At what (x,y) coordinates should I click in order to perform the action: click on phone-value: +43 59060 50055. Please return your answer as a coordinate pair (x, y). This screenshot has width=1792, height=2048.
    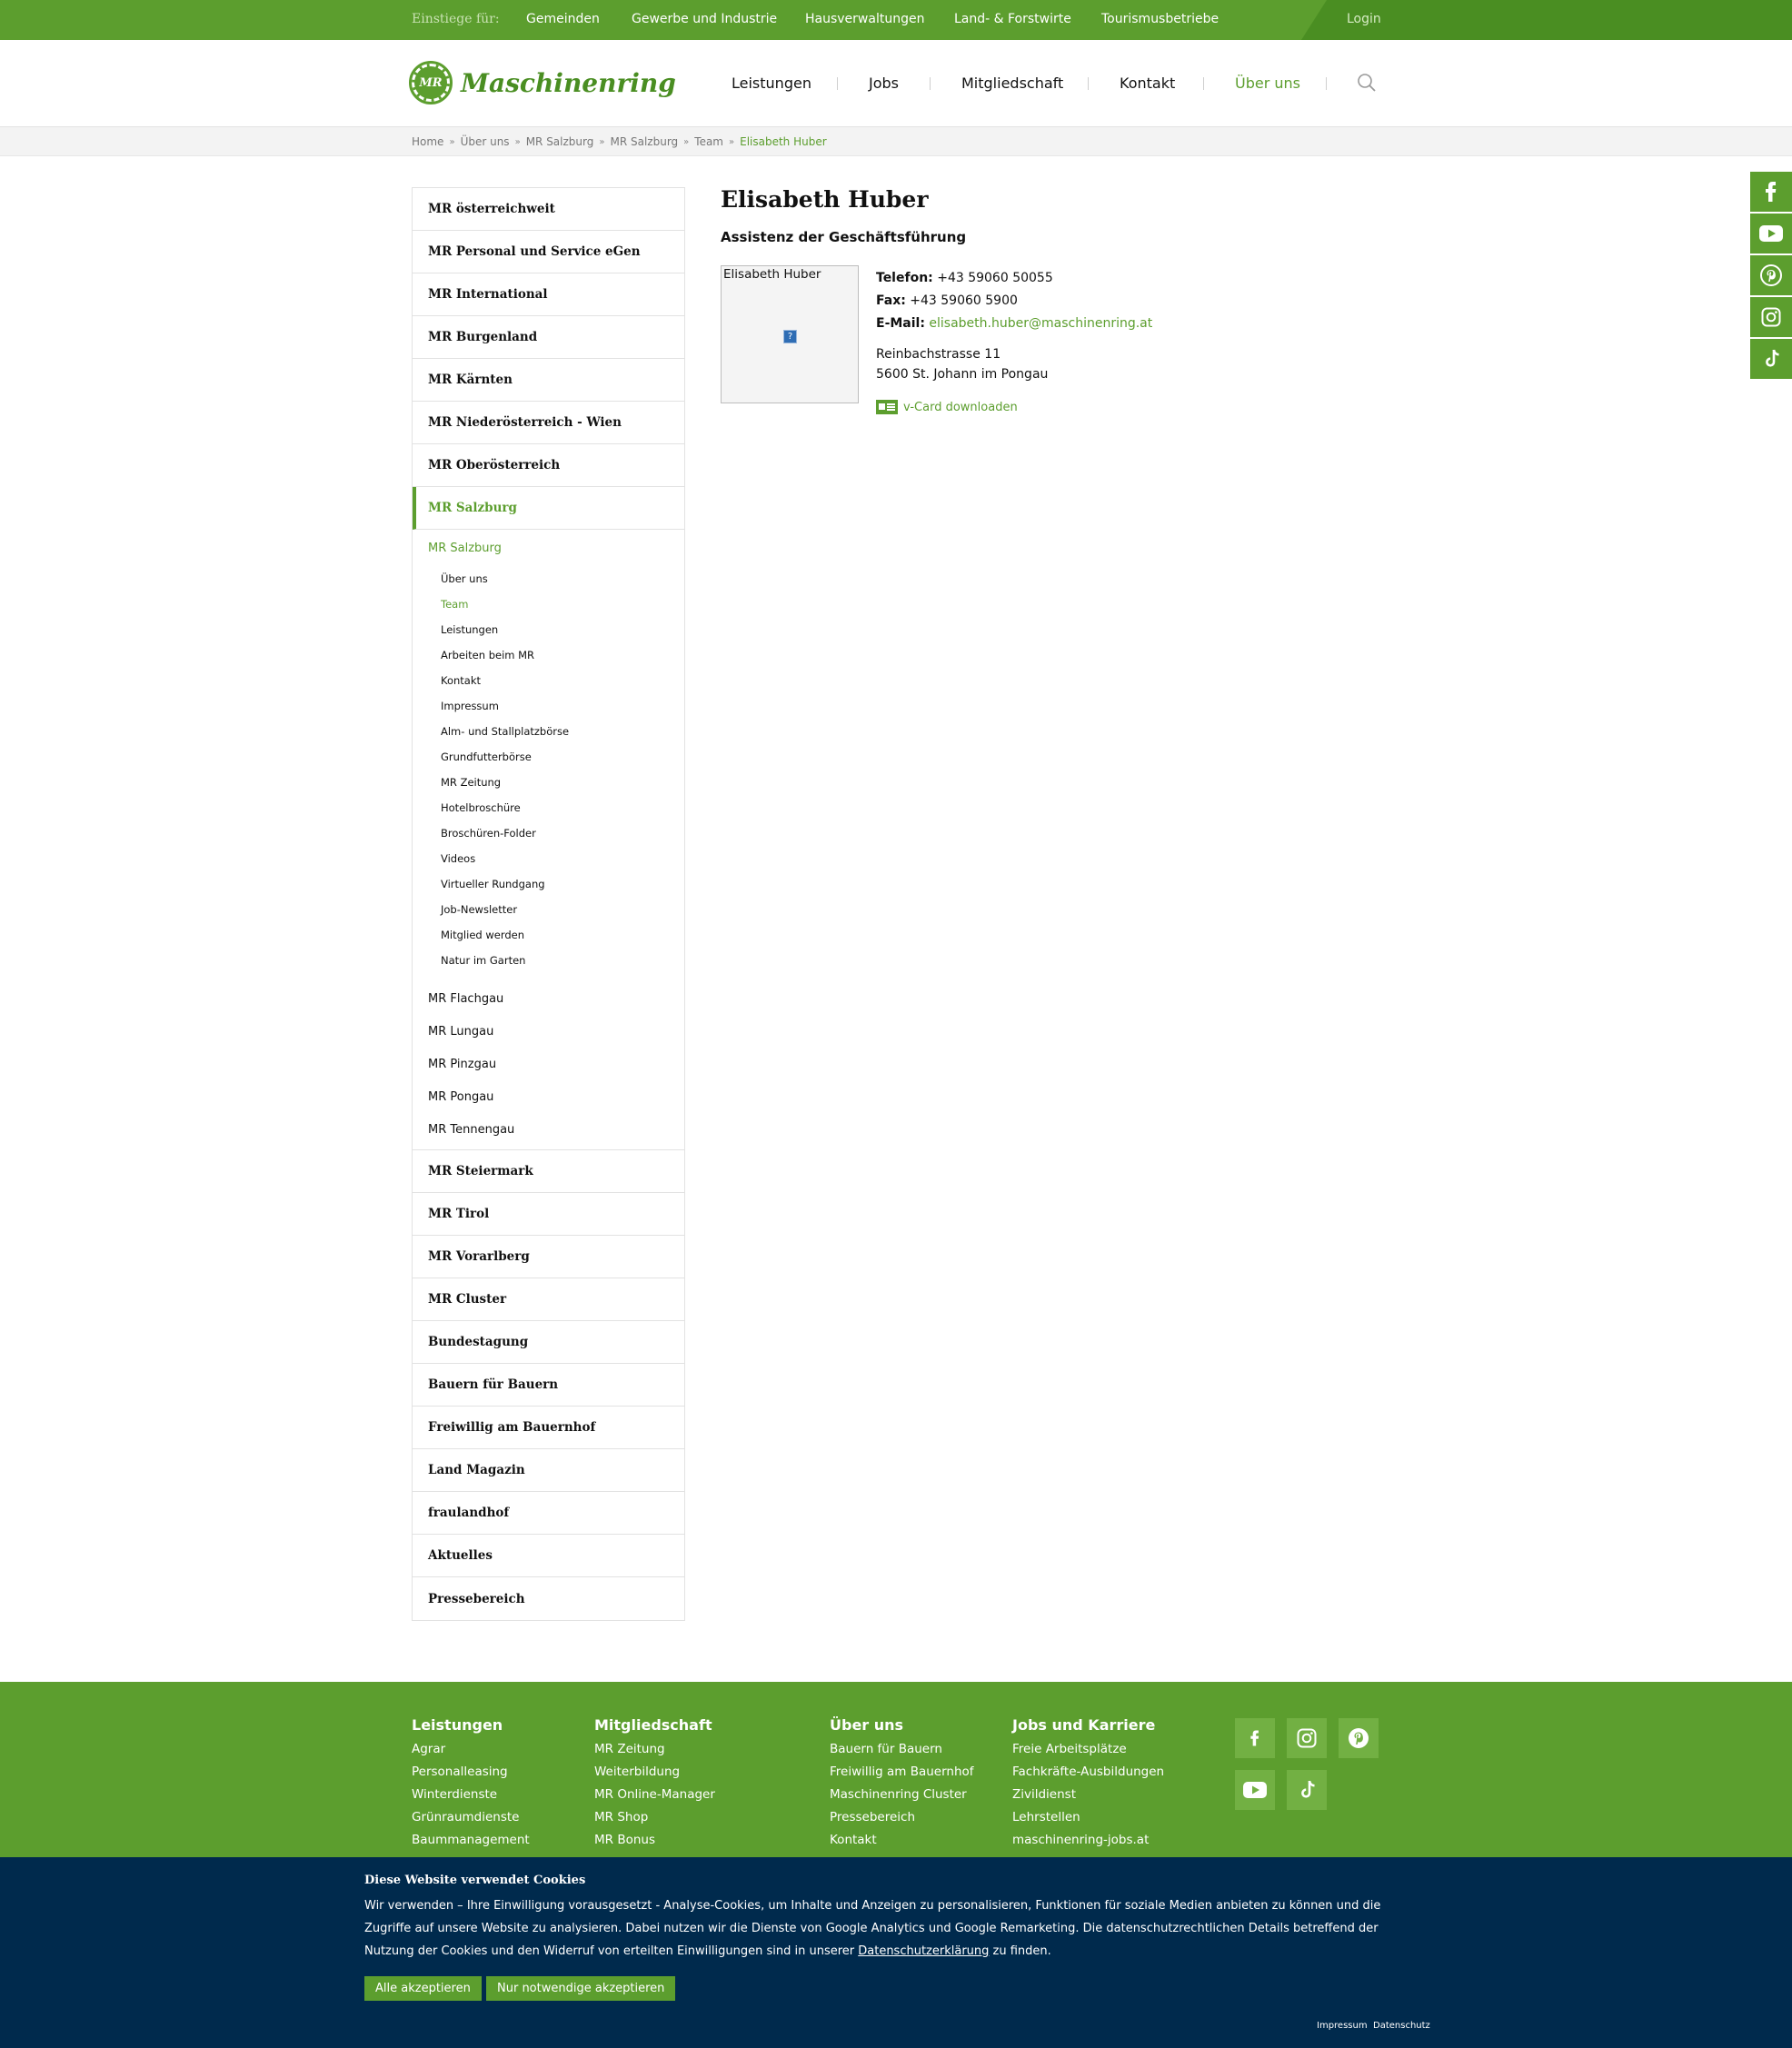
    Looking at the image, I should click on (995, 278).